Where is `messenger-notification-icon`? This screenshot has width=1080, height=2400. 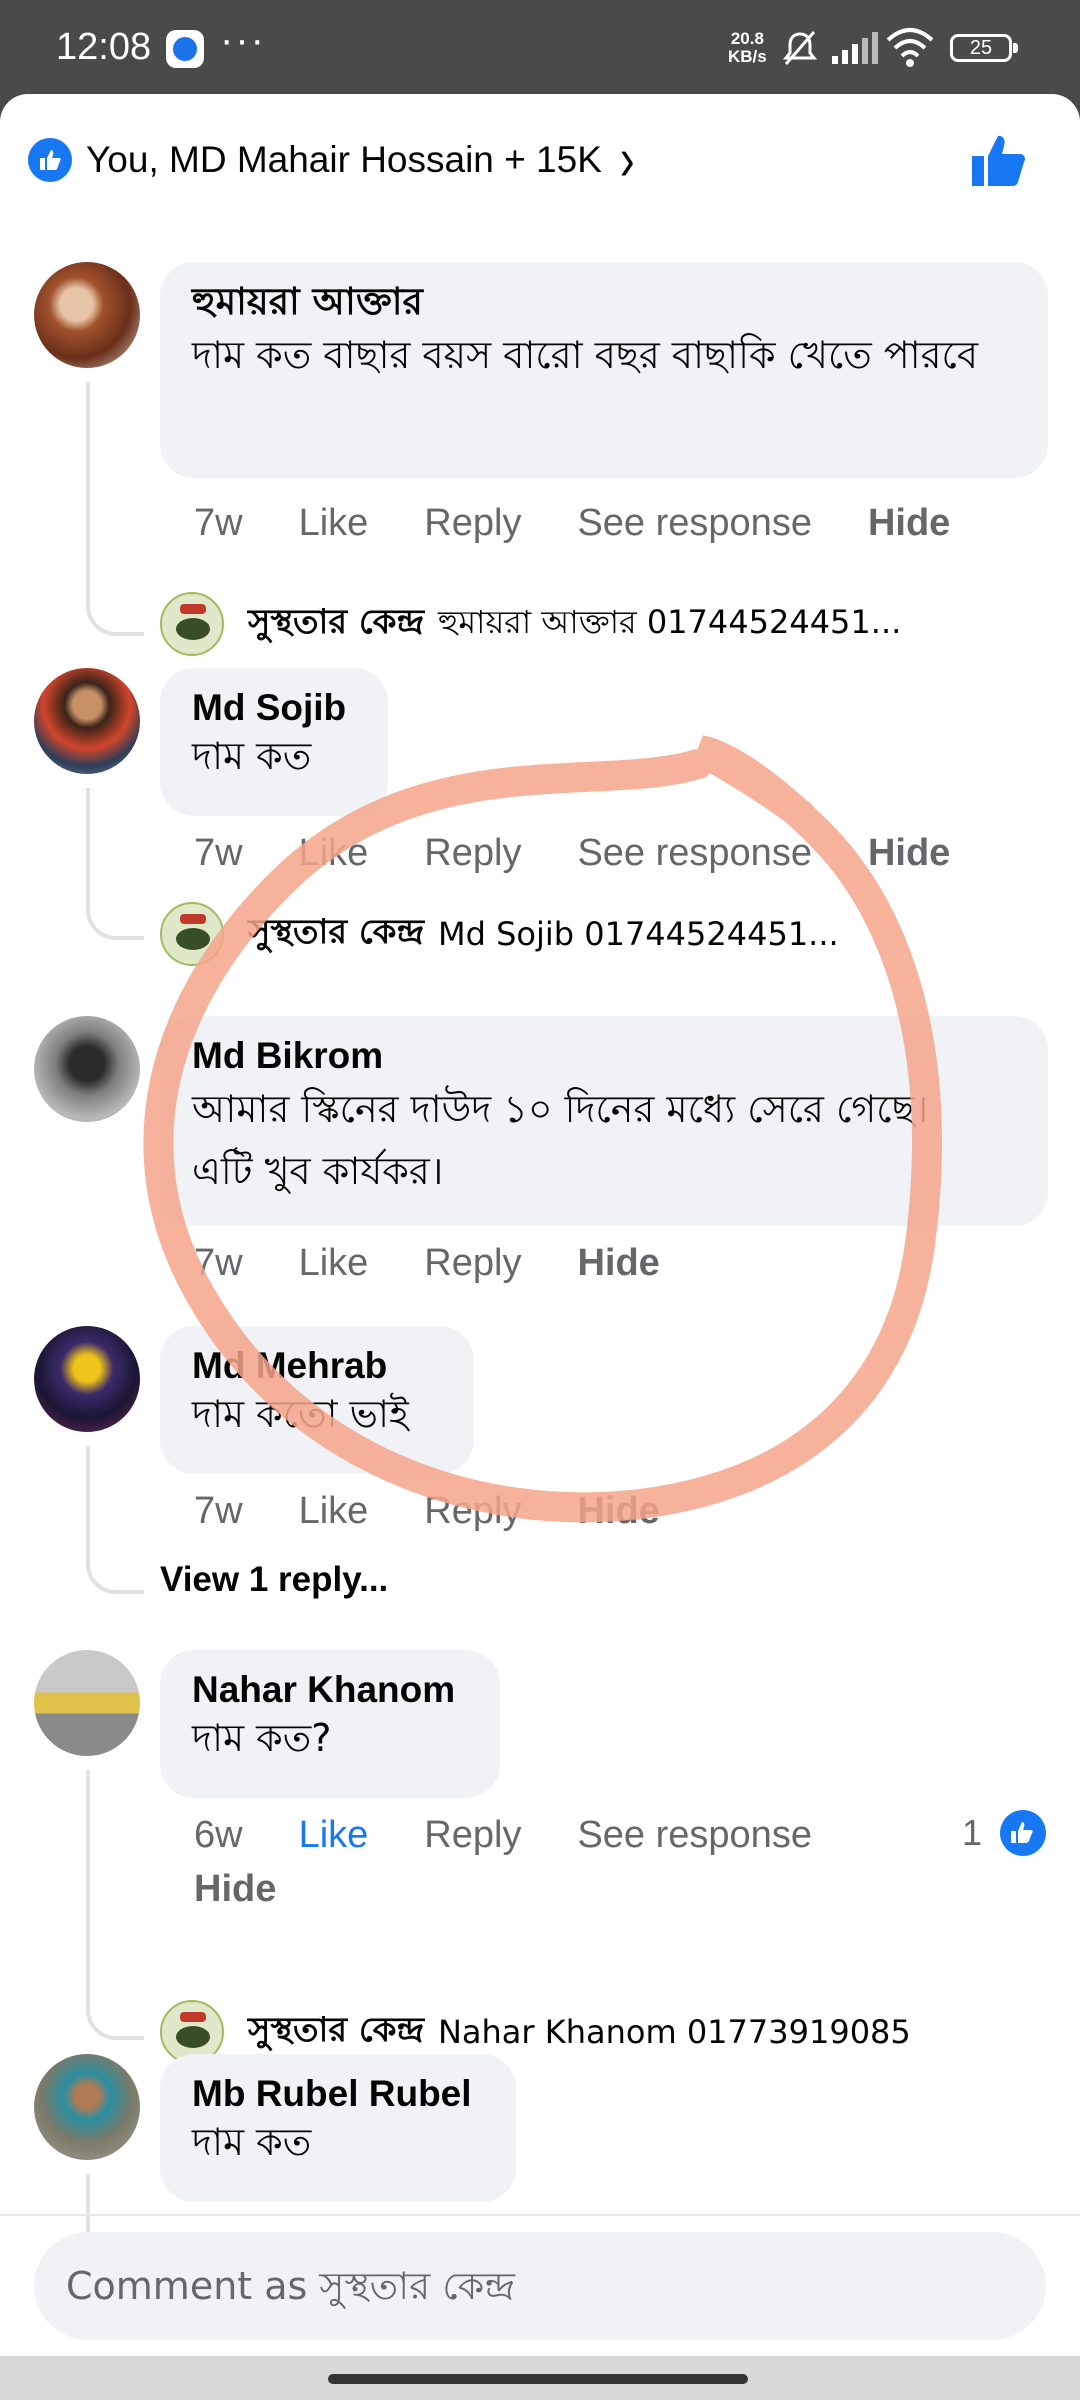 messenger-notification-icon is located at coordinates (185, 49).